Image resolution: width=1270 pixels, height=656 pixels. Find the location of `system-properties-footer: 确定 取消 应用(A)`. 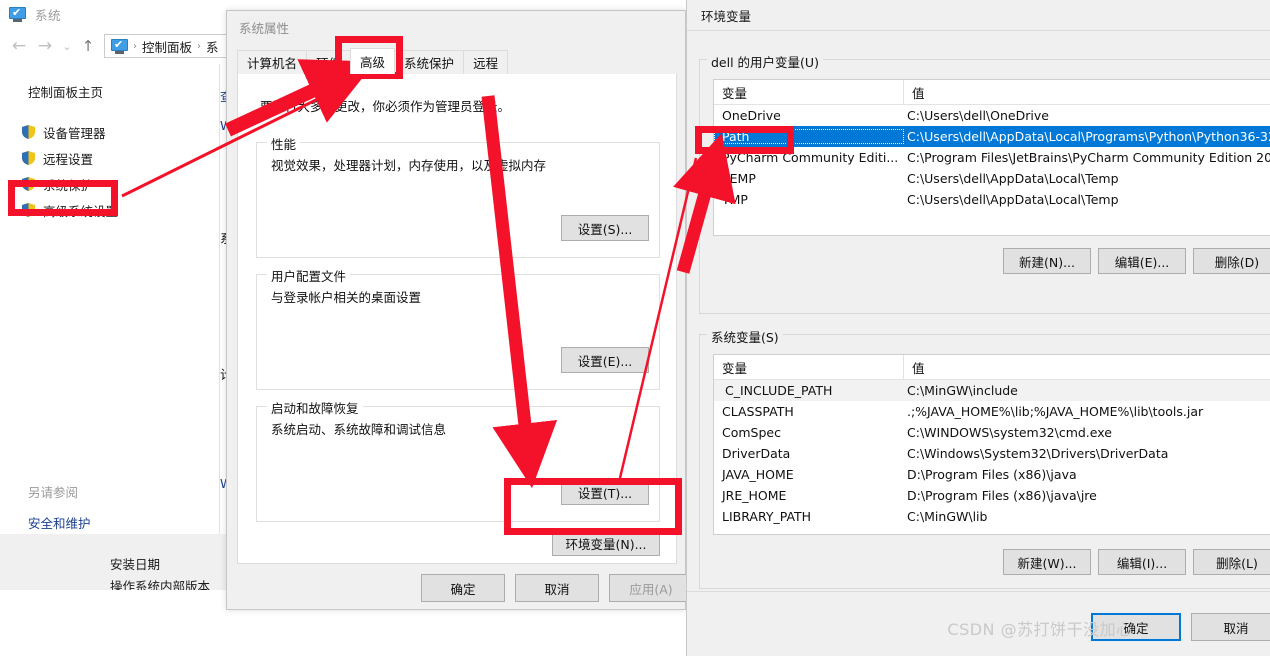

system-properties-footer: 确定 取消 应用(A) is located at coordinates (460, 589).